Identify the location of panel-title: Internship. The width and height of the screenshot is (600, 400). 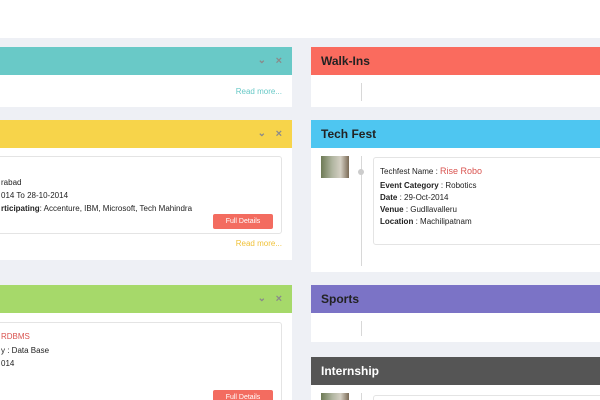
(350, 371).